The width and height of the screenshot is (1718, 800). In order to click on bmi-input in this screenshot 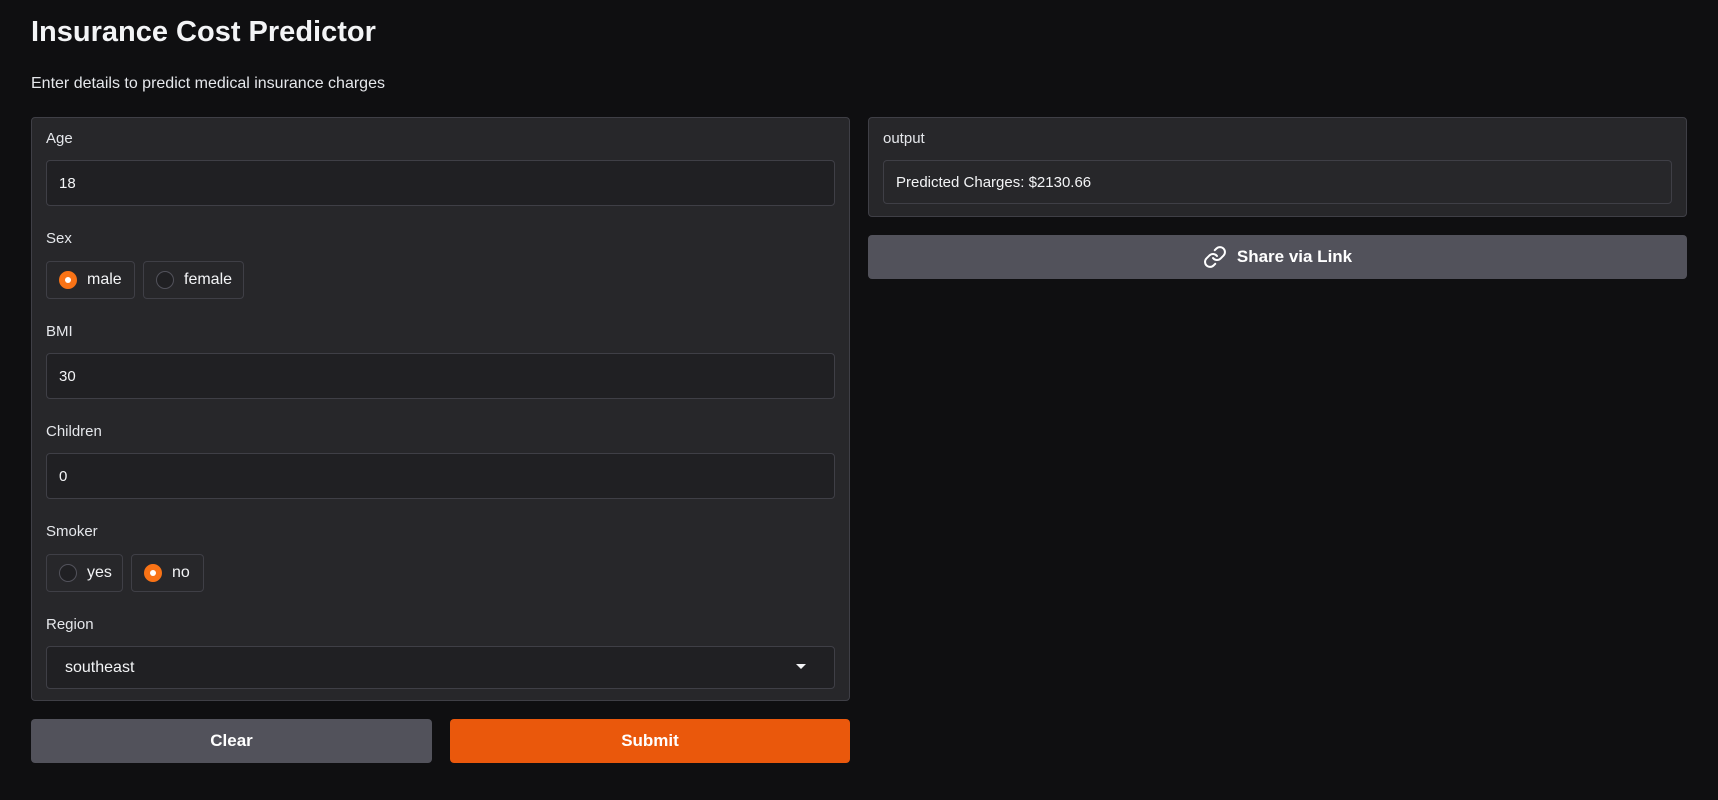, I will do `click(440, 376)`.